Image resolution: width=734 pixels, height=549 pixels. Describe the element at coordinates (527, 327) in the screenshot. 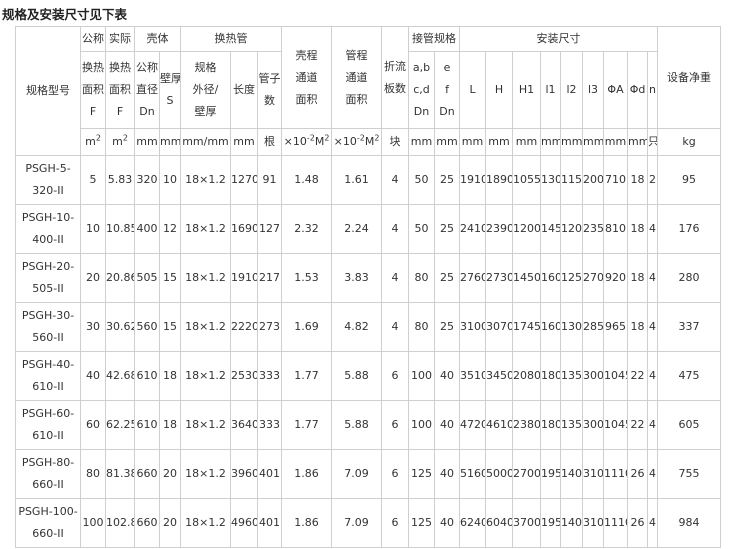

I see `cell-H1: 1745` at that location.